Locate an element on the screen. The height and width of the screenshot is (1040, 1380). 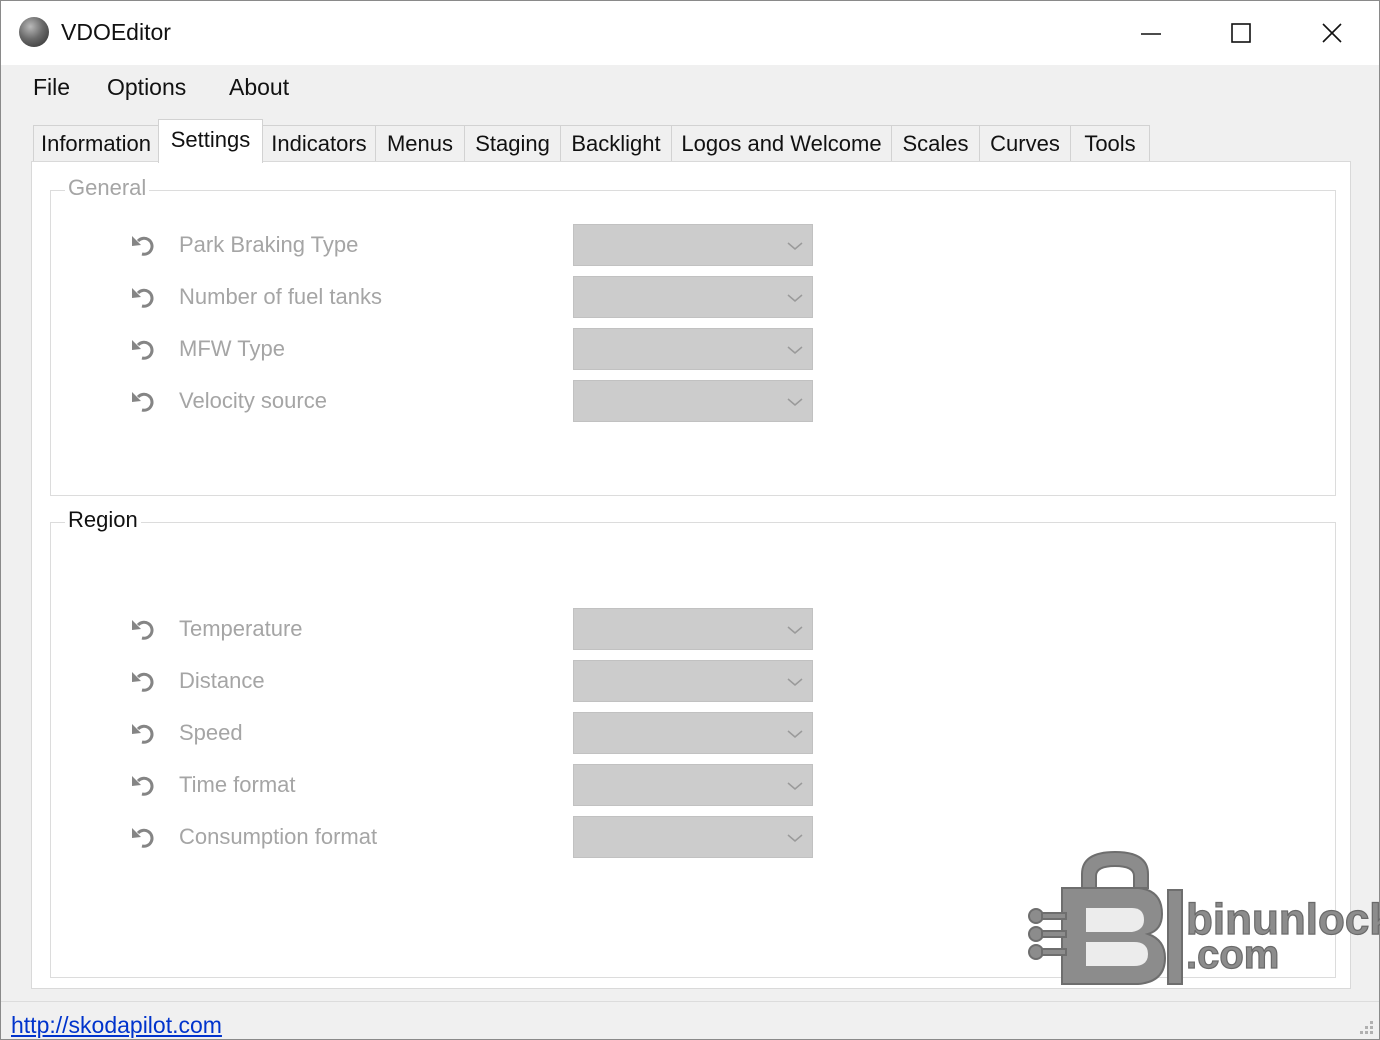
minimize-icon is located at coordinates (1151, 34).